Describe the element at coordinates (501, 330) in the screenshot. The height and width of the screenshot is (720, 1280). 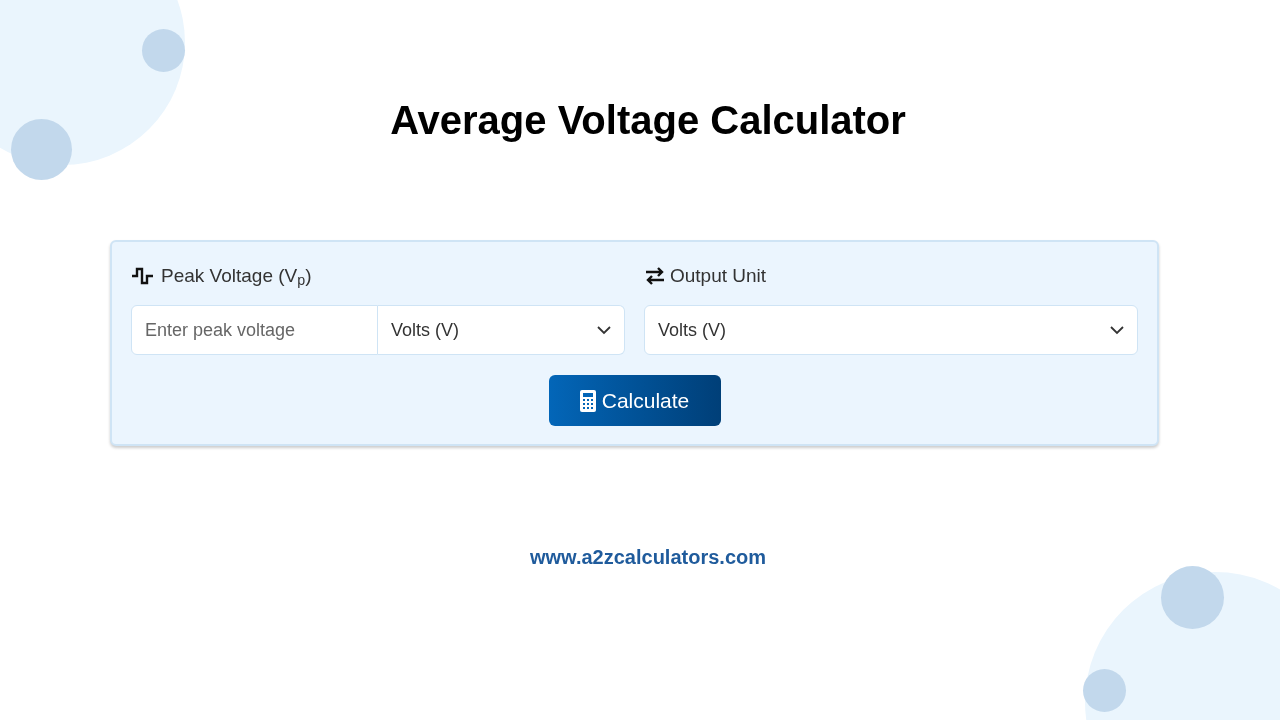
I see `unit-dropdown: Volts (V)` at that location.